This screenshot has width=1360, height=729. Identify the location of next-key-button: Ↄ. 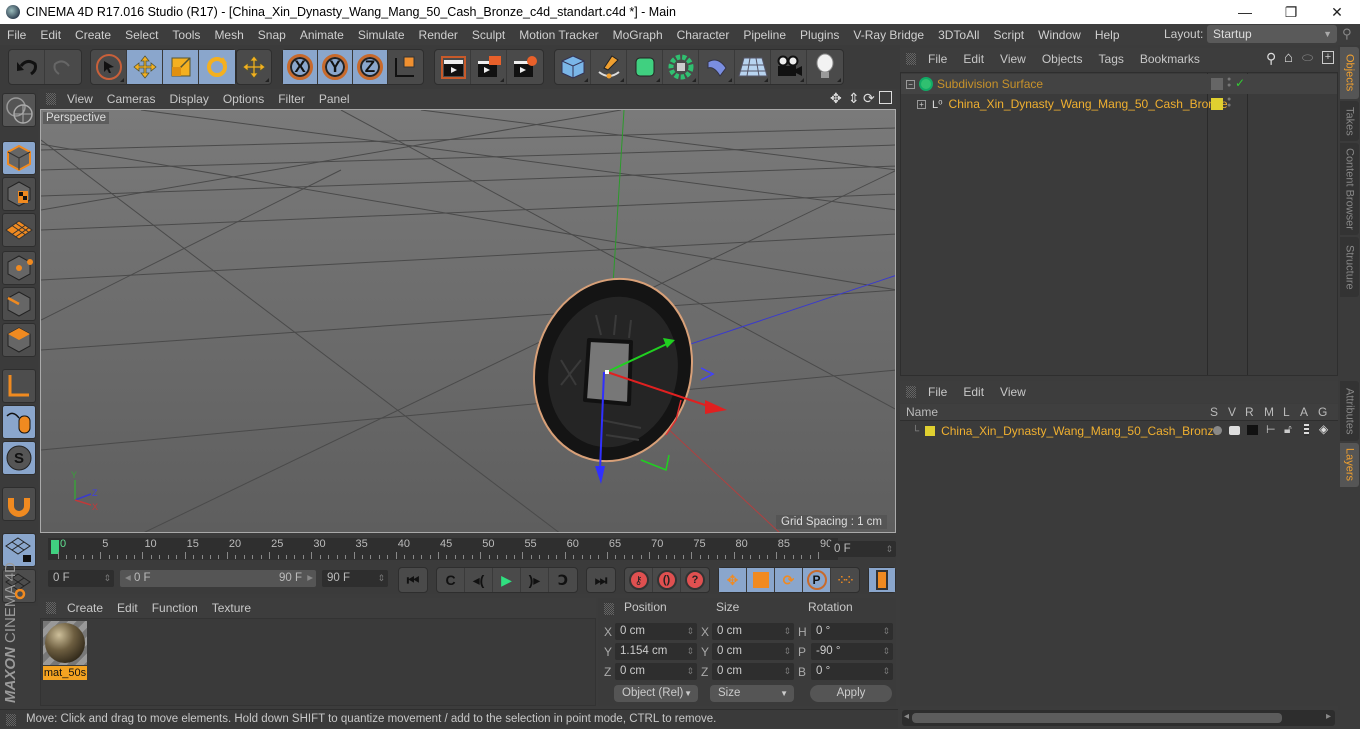
(563, 580).